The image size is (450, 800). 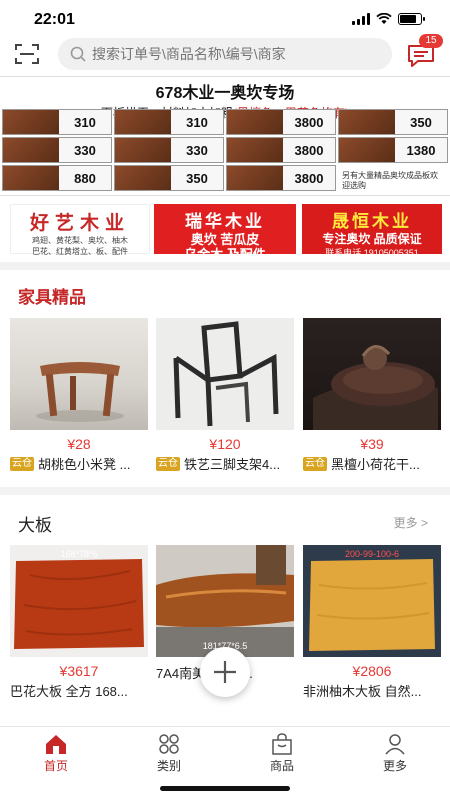 What do you see at coordinates (225, 239) in the screenshot?
I see `ad-line: 奥坎 苦瓜皮` at bounding box center [225, 239].